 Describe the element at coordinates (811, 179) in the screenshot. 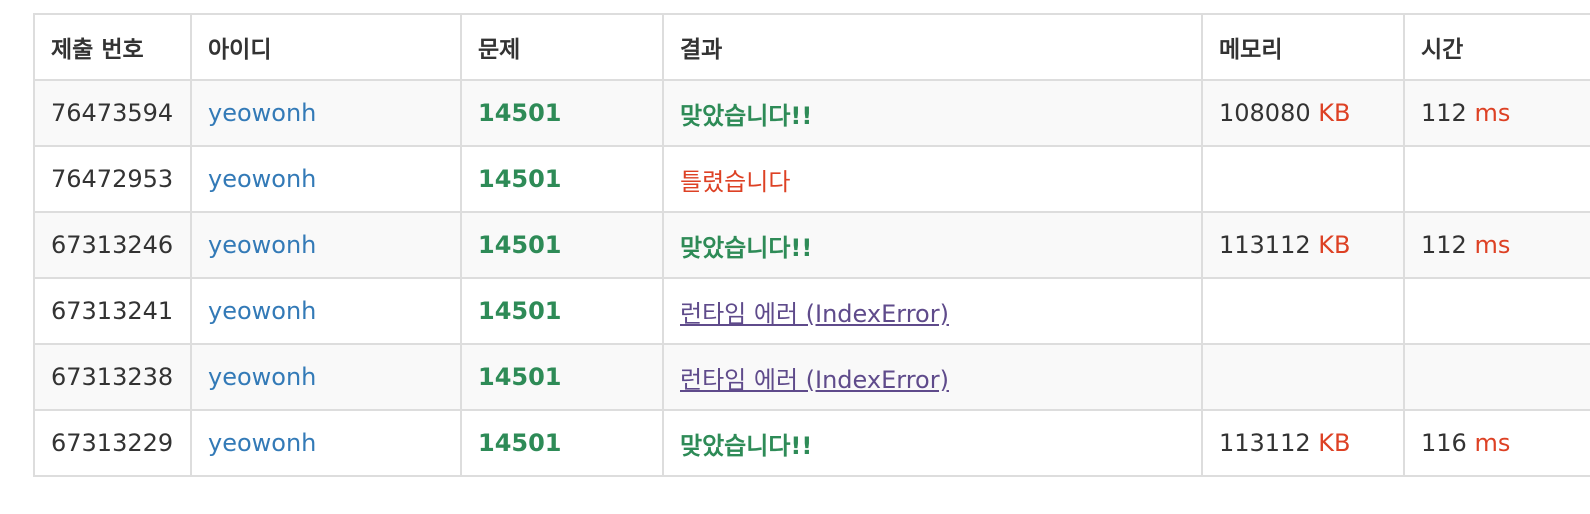

I see `table-row: 76472953 yeowonh 14501 틀렸습니다` at that location.